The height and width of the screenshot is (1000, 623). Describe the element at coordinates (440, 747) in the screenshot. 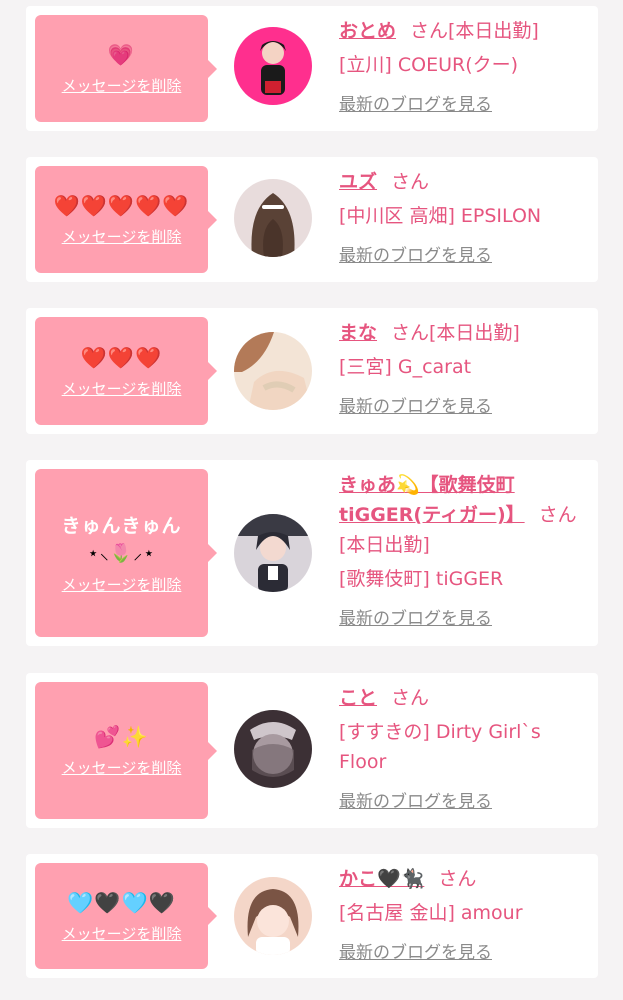

I see `shop-label: [すすきの] Dirty Girl`s Floor` at that location.